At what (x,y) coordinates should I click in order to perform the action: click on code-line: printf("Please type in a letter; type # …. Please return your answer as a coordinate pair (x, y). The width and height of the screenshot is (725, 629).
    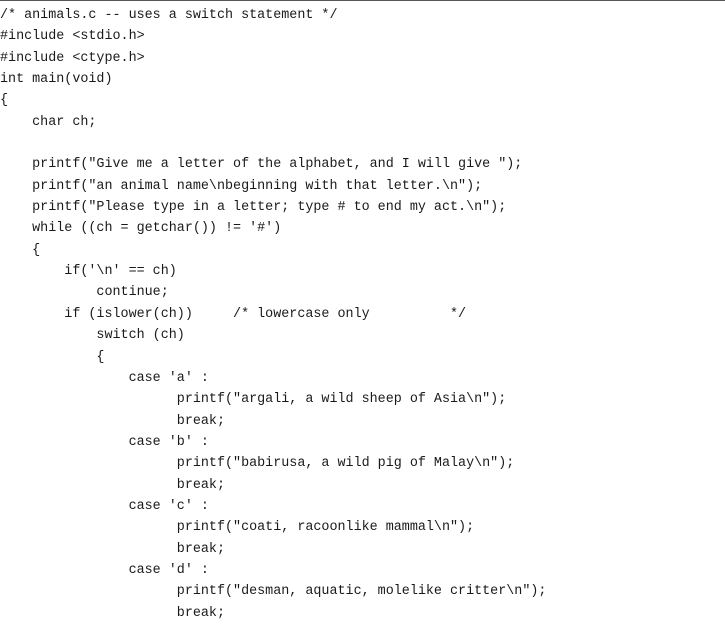
    Looking at the image, I should click on (253, 208).